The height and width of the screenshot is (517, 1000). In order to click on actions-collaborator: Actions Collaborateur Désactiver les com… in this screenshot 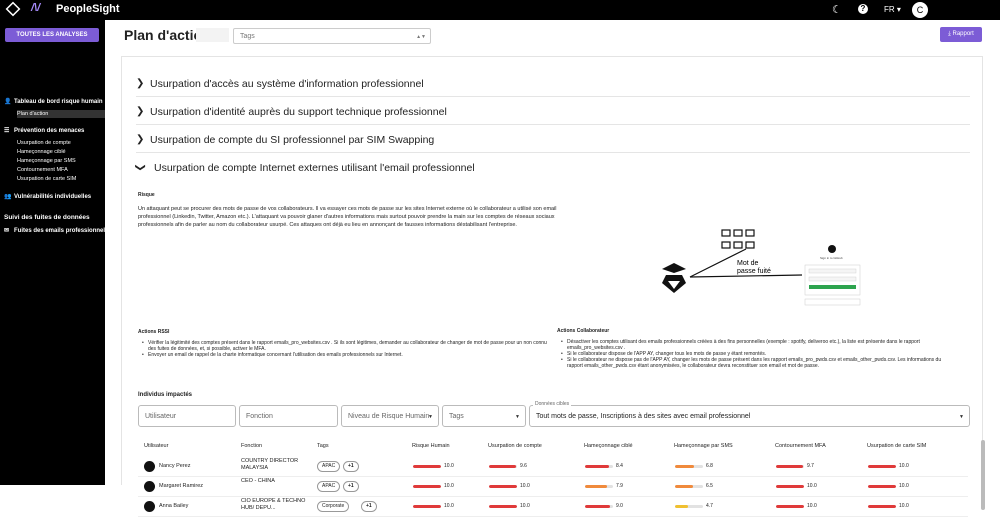, I will do `click(757, 348)`.